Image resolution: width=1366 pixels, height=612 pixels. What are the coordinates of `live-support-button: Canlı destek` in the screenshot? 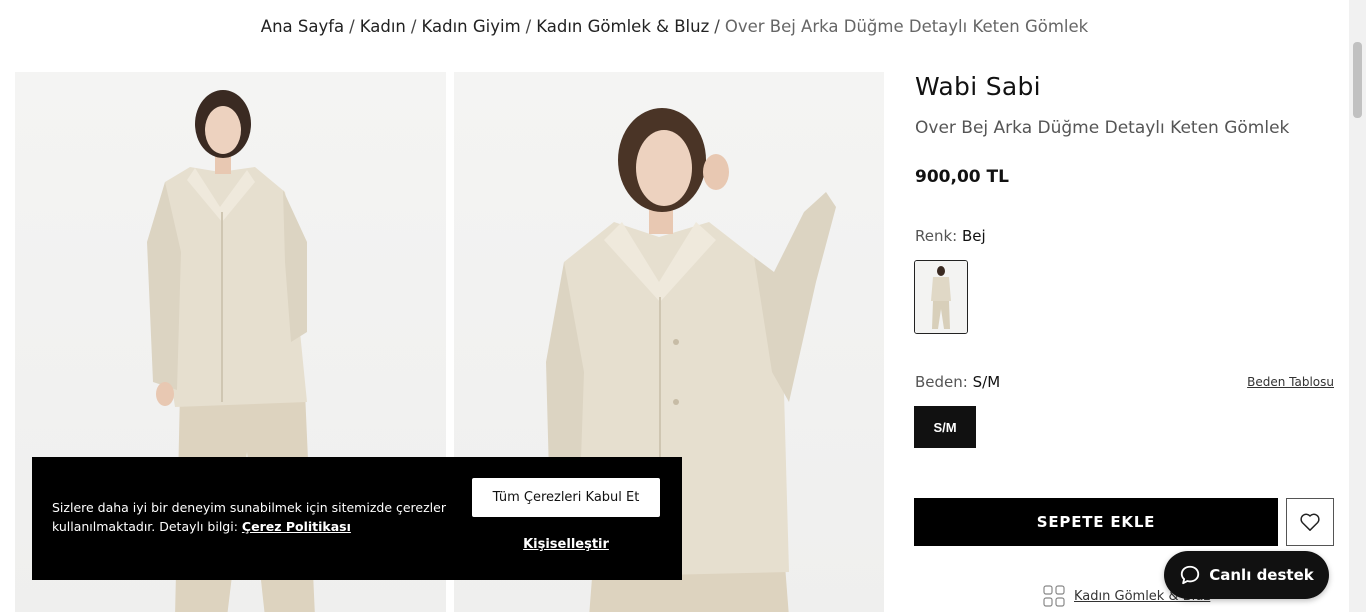 It's located at (1246, 575).